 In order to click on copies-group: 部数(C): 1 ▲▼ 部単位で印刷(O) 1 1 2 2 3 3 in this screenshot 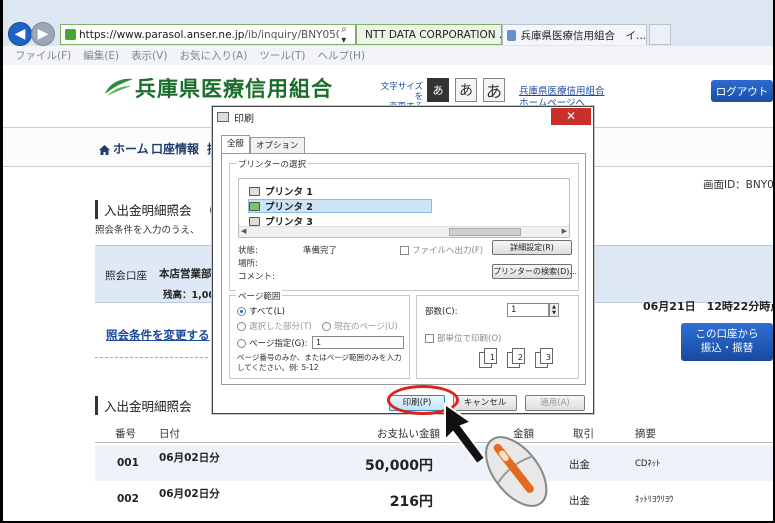, I will do `click(497, 337)`.